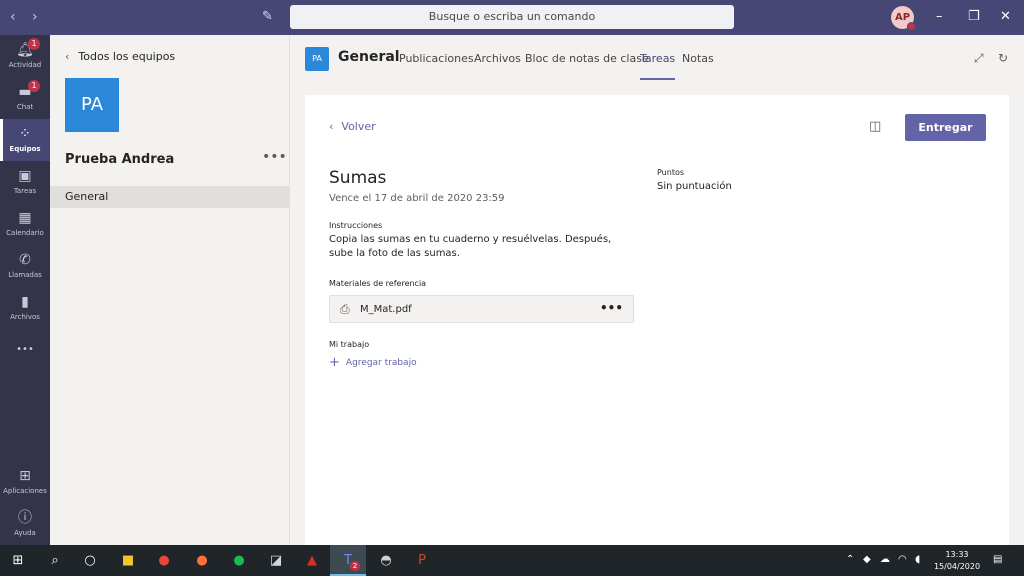 The image size is (1024, 576). What do you see at coordinates (276, 560) in the screenshot?
I see `app-icon: ◪` at bounding box center [276, 560].